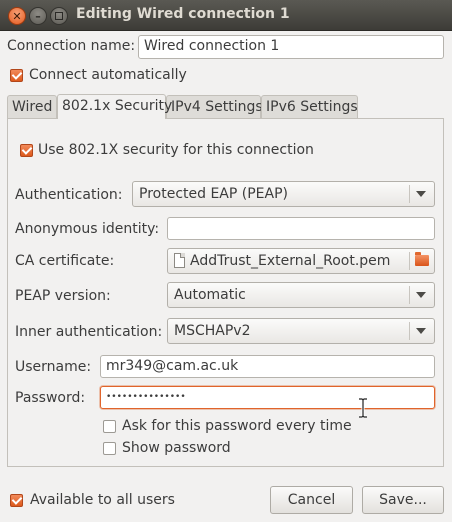 The height and width of the screenshot is (522, 452). Describe the element at coordinates (89, 332) in the screenshot. I see `inner-authentication-label: Inner authentication:` at that location.